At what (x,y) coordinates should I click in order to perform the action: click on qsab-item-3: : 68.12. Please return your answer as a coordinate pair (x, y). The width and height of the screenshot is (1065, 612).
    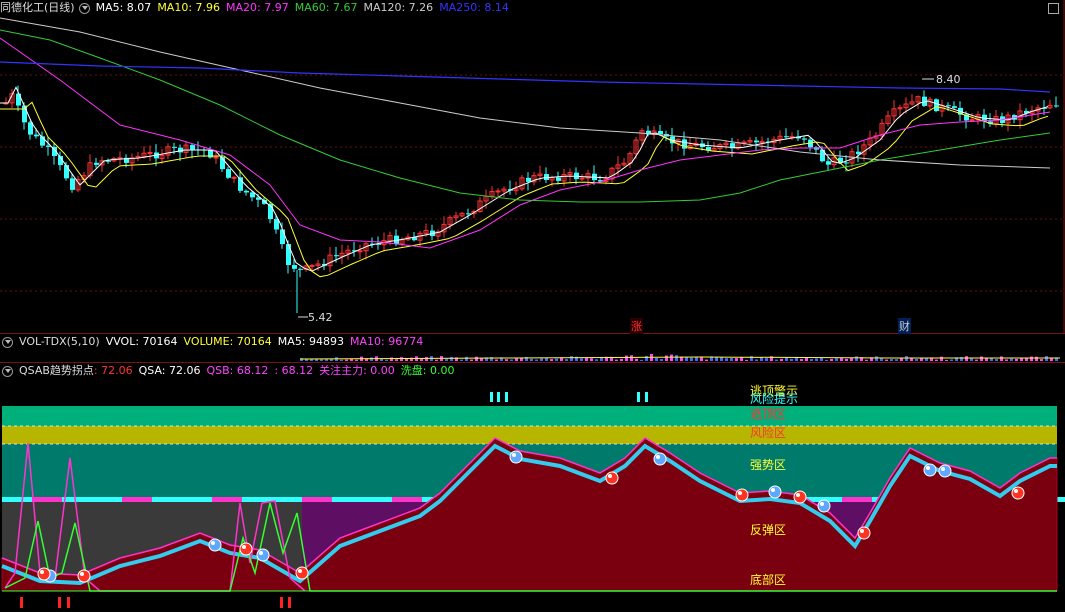
    Looking at the image, I should click on (294, 370).